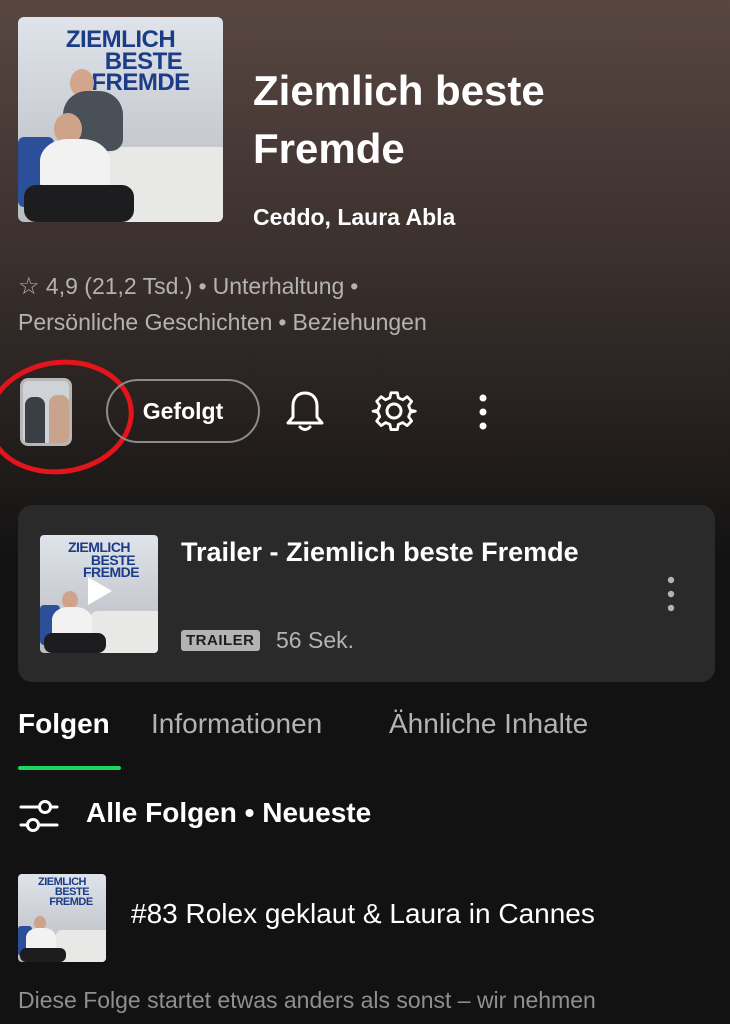 The height and width of the screenshot is (1024, 730). I want to click on more-vertical-icon, so click(483, 412).